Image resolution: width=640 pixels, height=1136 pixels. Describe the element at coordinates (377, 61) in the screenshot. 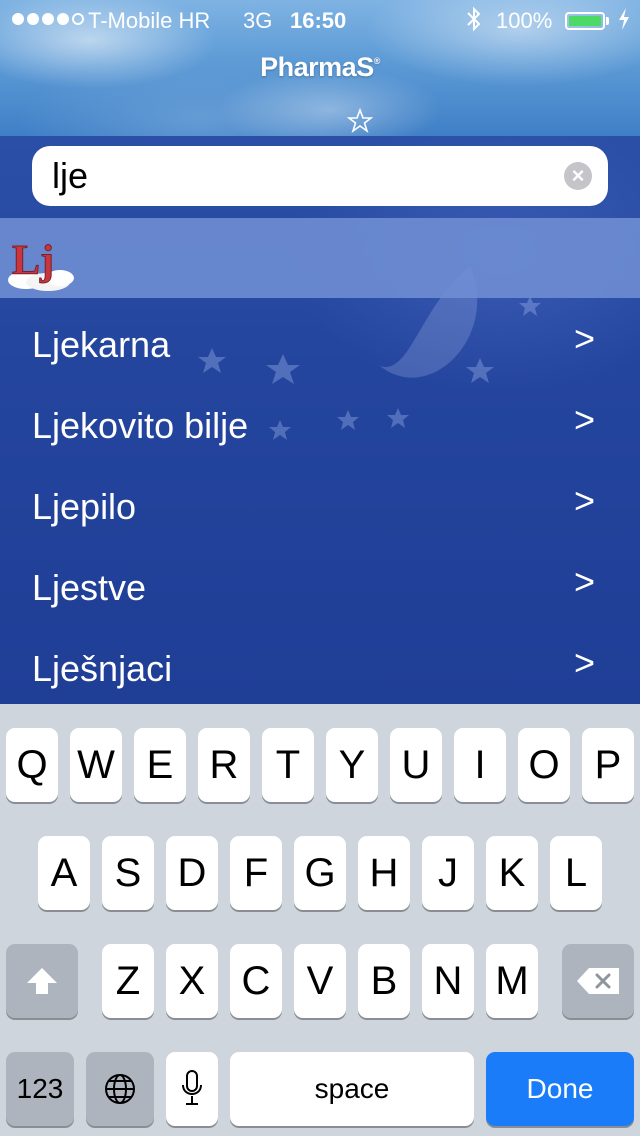

I see `registered-mark: ®` at that location.